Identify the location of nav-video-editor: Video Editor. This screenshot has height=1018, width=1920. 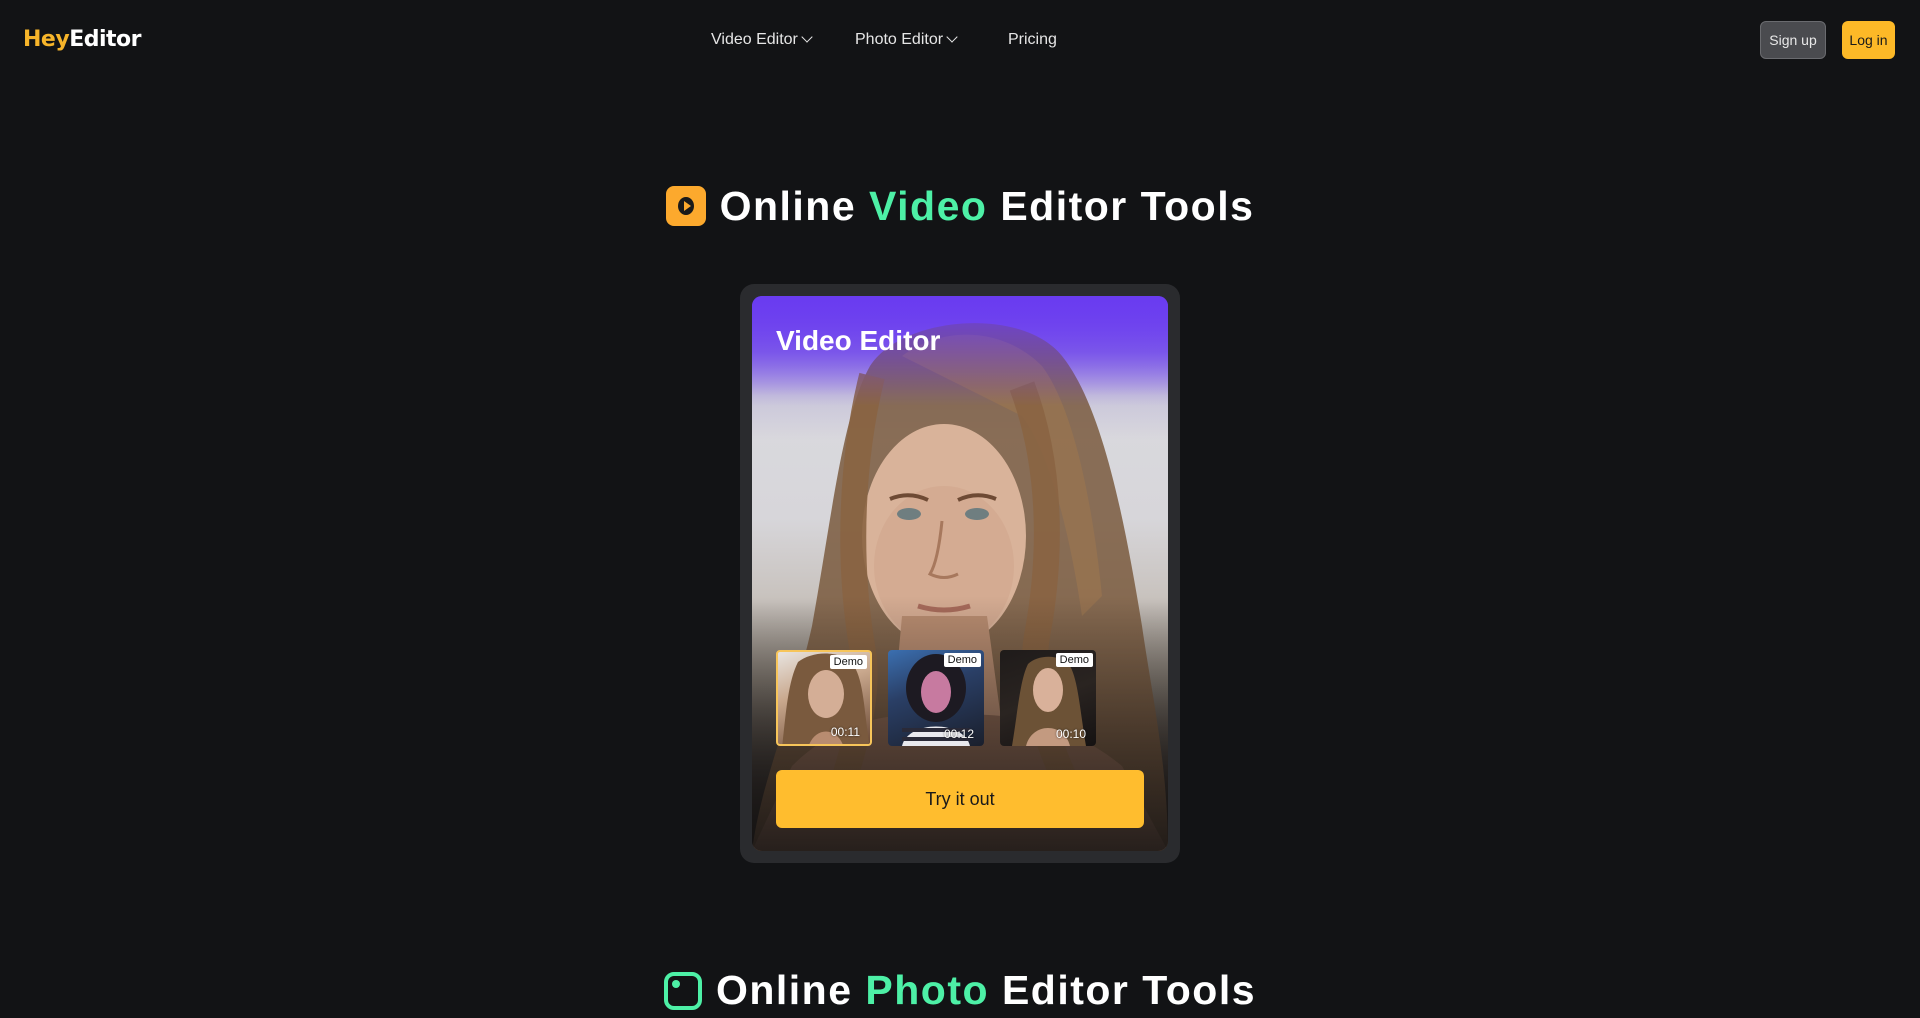
(762, 40).